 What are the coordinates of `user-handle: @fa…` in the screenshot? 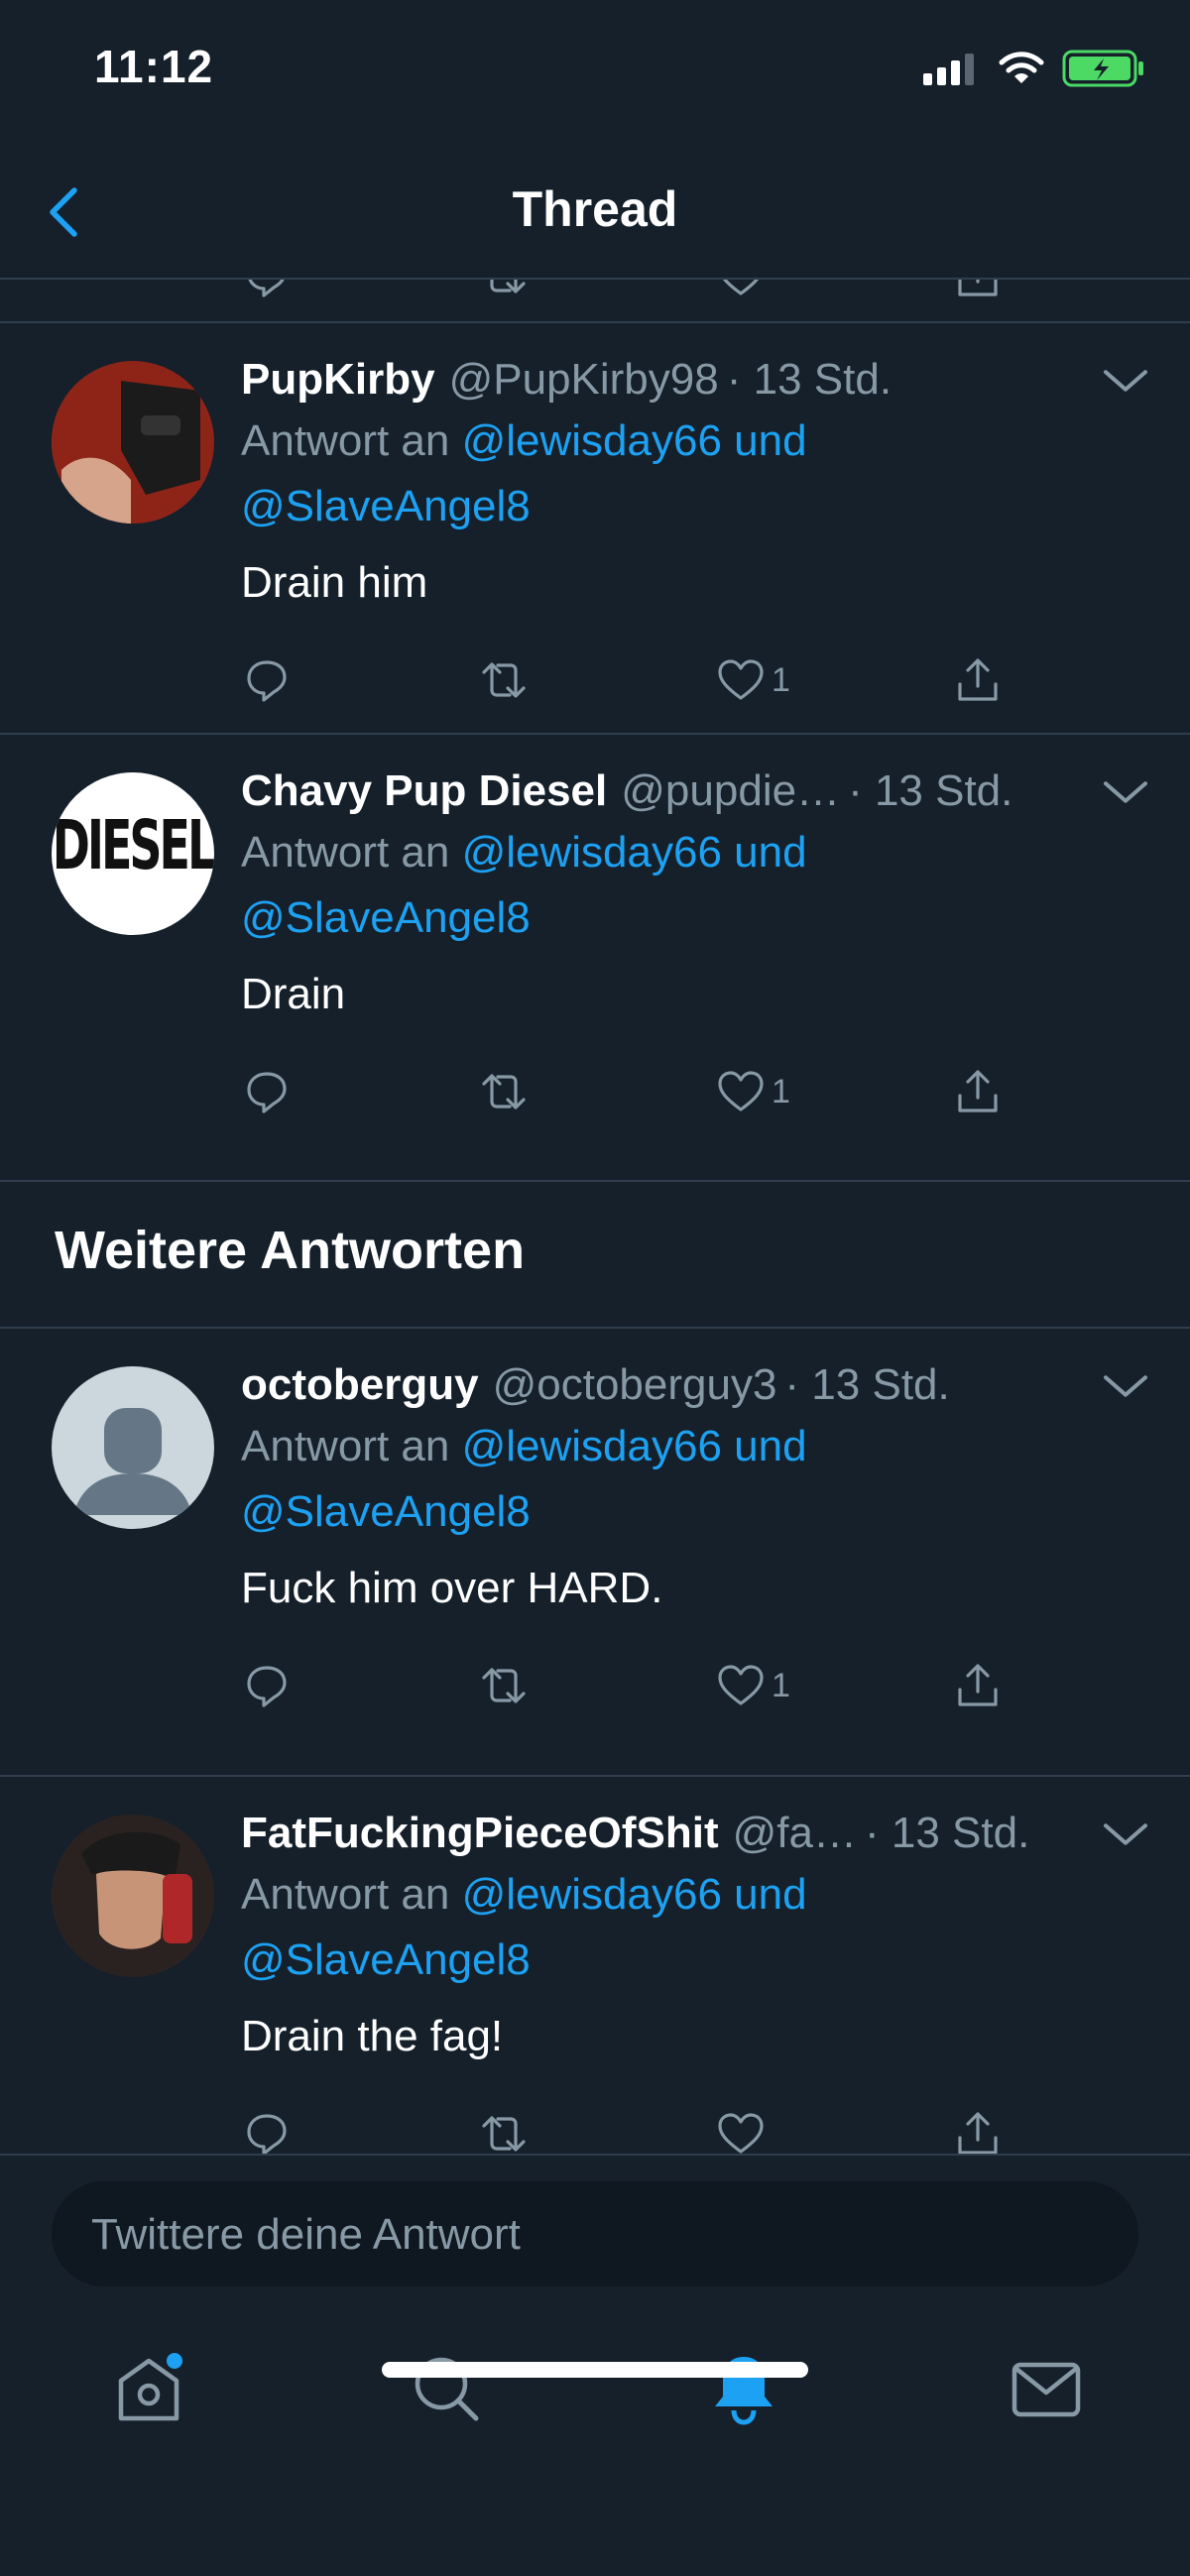 It's located at (795, 1833).